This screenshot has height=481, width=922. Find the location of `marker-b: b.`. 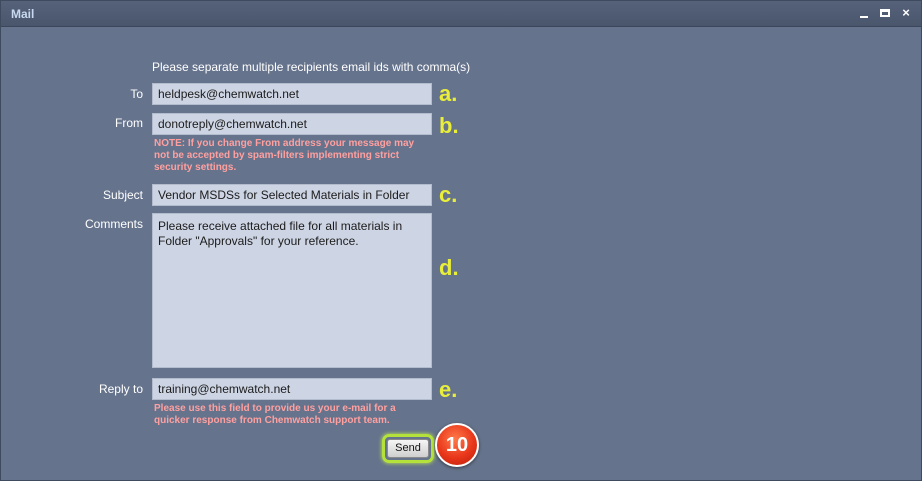

marker-b: b. is located at coordinates (449, 125).